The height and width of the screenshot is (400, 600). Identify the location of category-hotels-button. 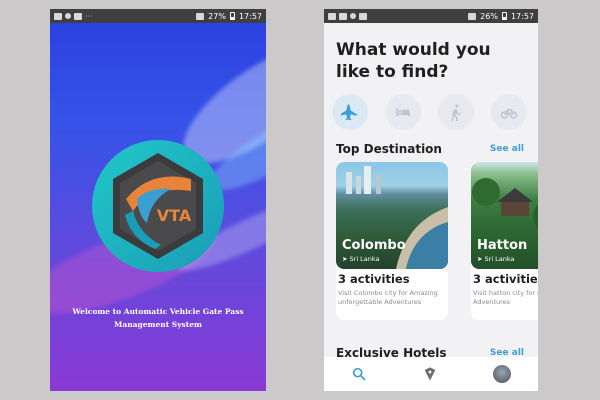
(403, 112).